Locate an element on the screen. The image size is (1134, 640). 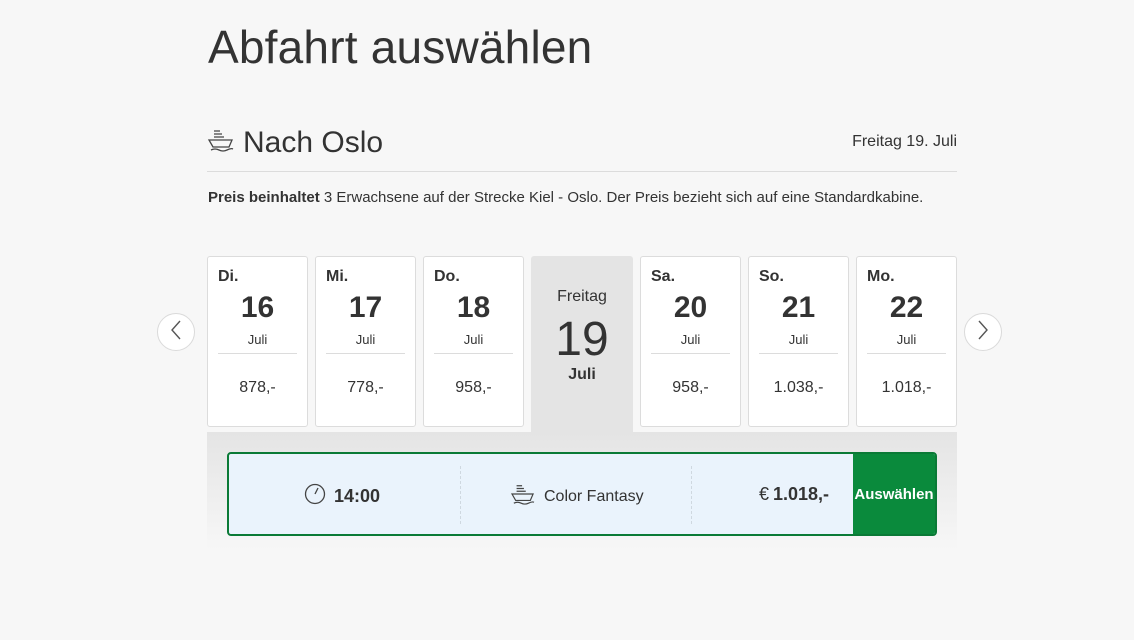
clock-icon is located at coordinates (315, 496).